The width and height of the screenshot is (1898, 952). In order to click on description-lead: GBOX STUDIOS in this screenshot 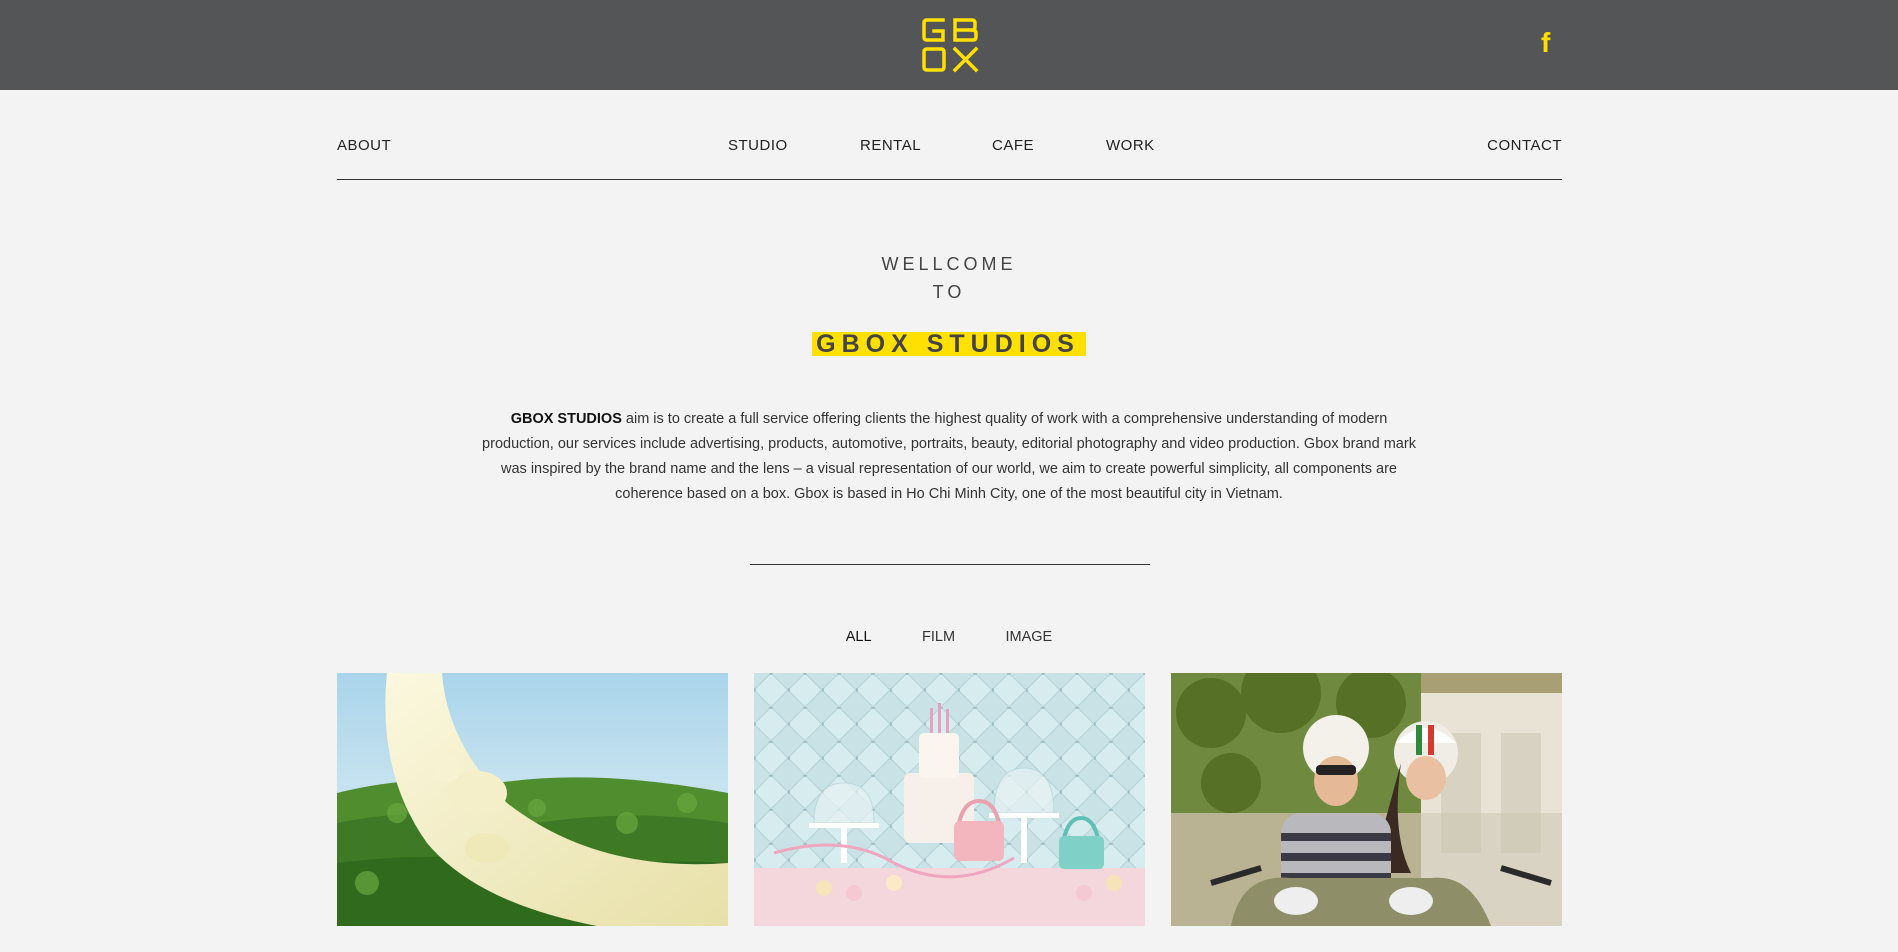, I will do `click(566, 418)`.